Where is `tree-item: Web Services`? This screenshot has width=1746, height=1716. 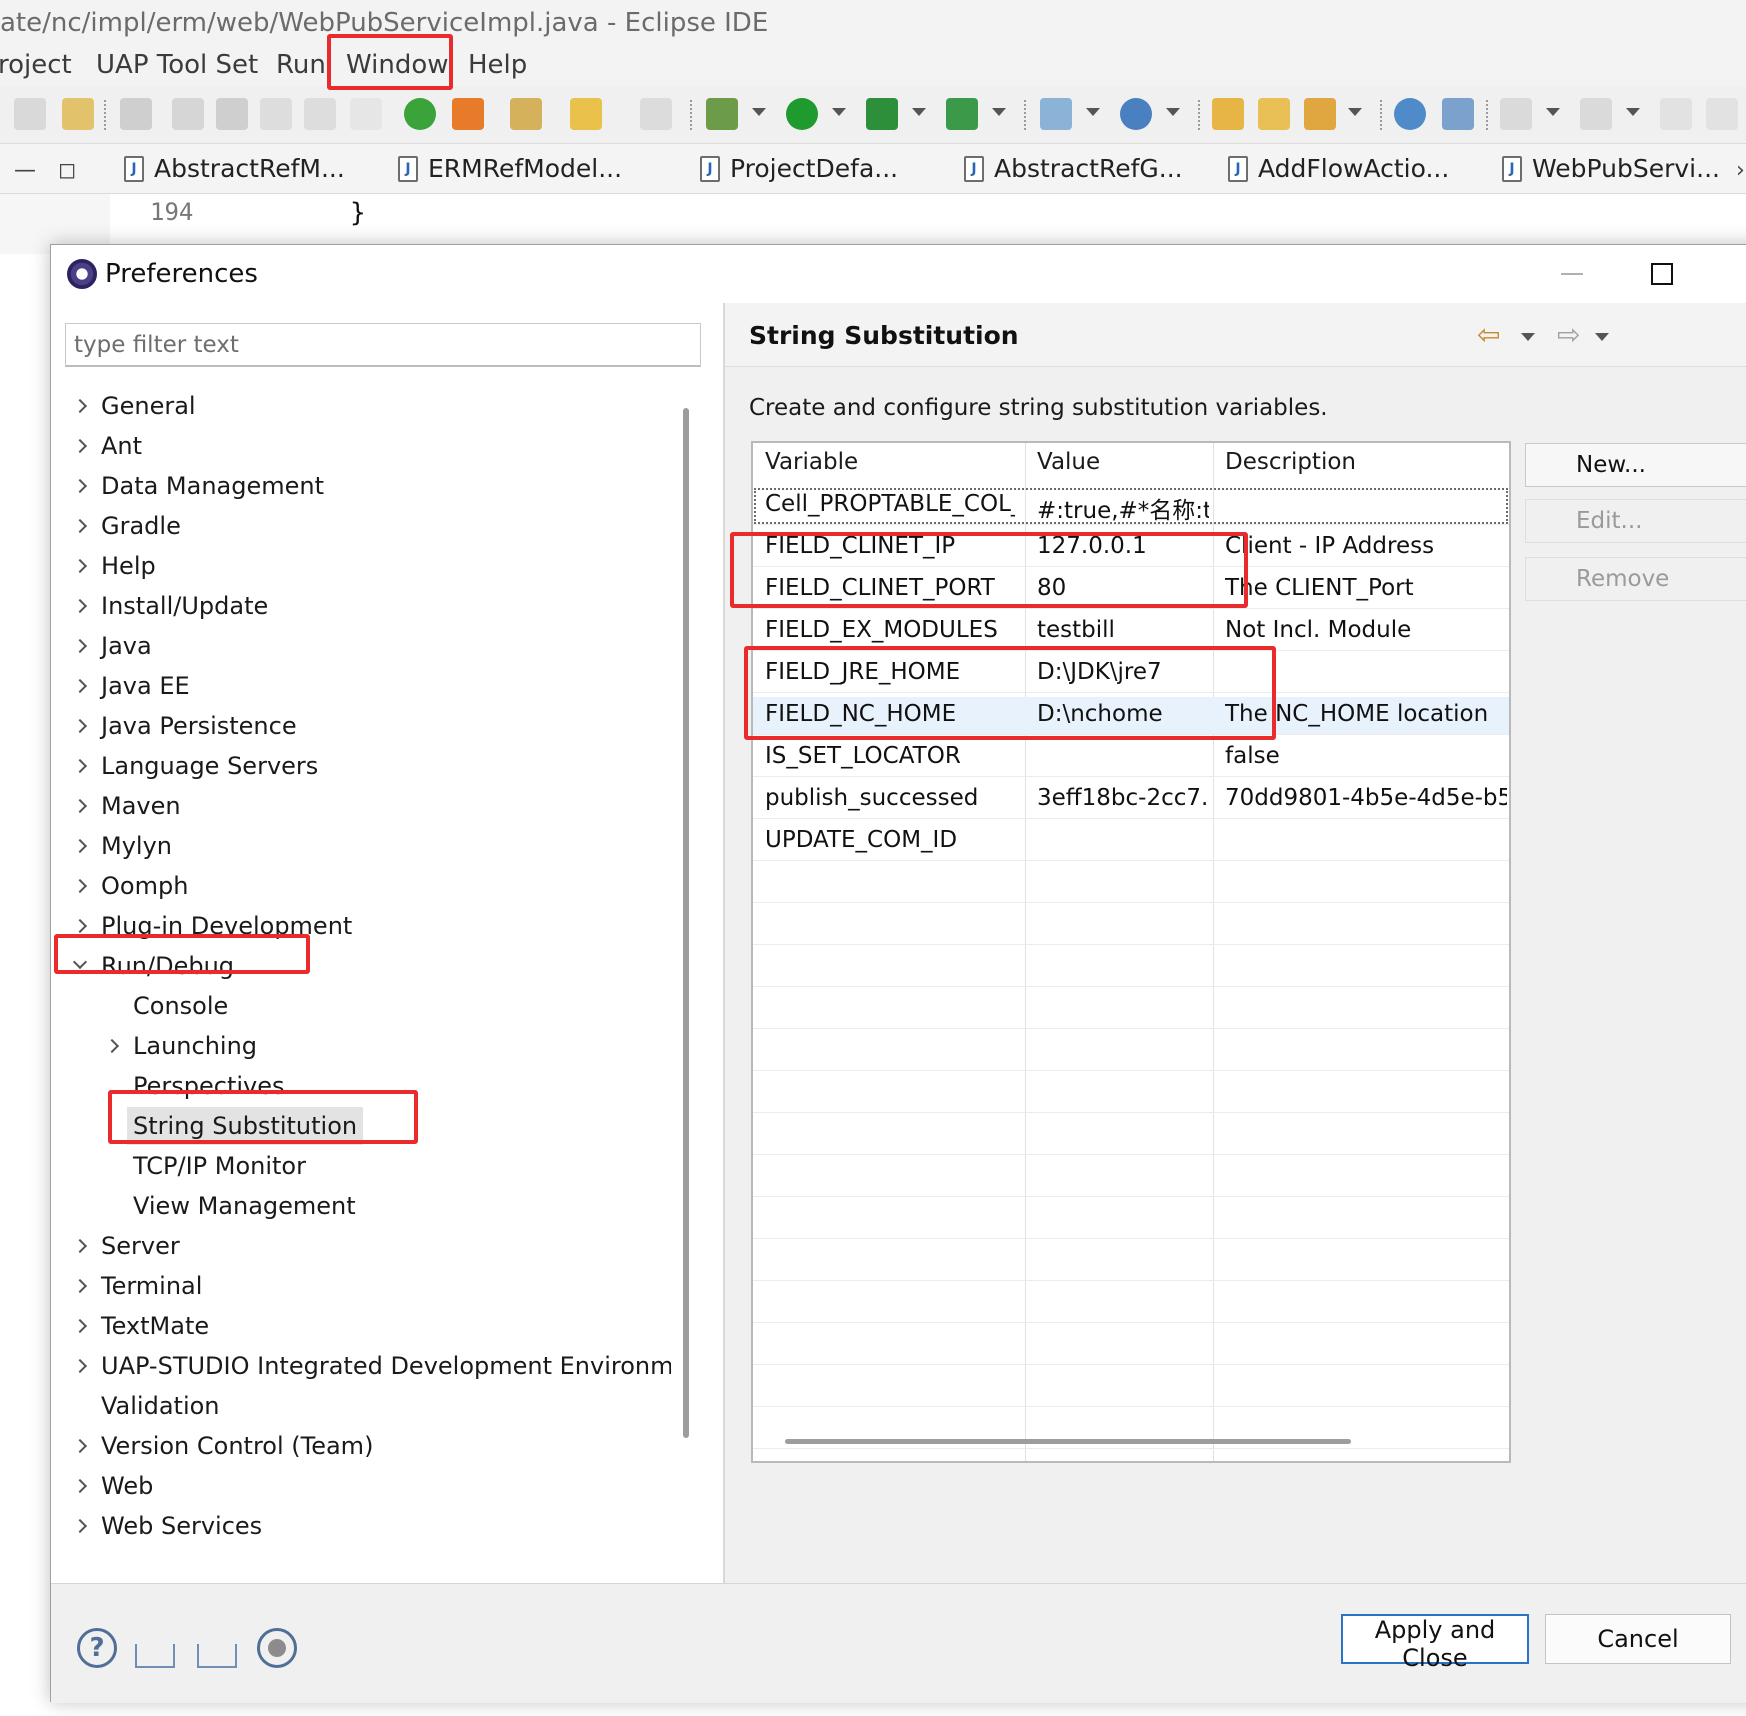
tree-item: Web Services is located at coordinates (361, 1525).